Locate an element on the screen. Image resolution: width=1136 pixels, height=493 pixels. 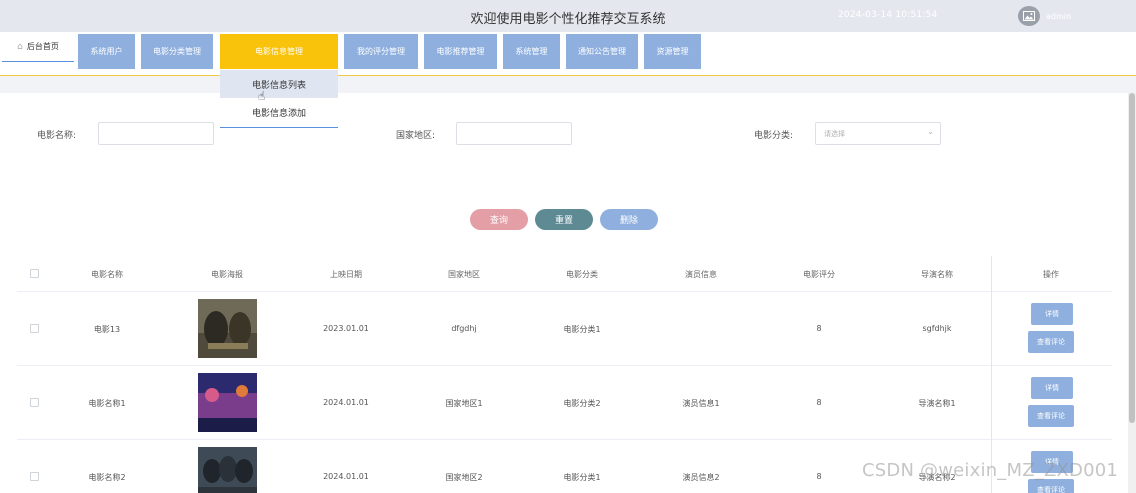
cell-movie-name: 电影名称1 is located at coordinates (107, 403).